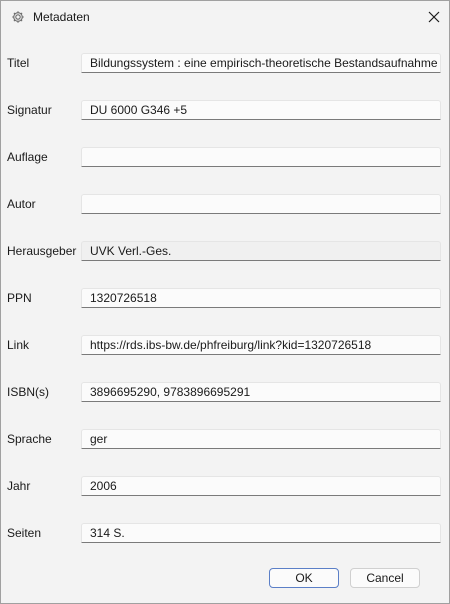  What do you see at coordinates (385, 578) in the screenshot?
I see `cancel-button: Cancel` at bounding box center [385, 578].